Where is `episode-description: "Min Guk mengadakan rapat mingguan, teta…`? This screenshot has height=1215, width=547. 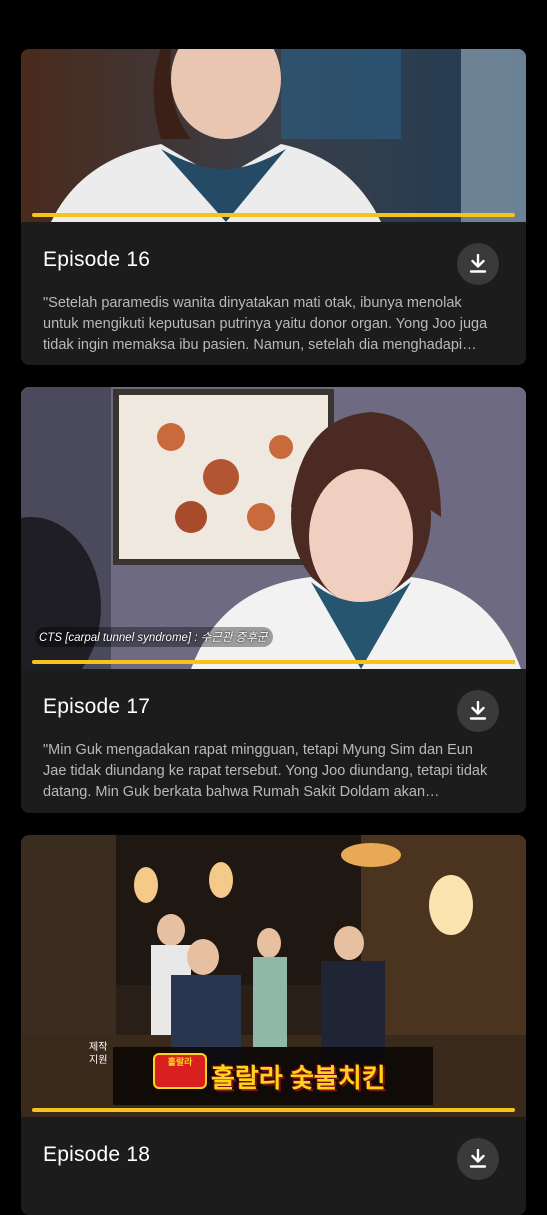
episode-description: "Min Guk mengadakan rapat mingguan, teta… is located at coordinates (265, 771).